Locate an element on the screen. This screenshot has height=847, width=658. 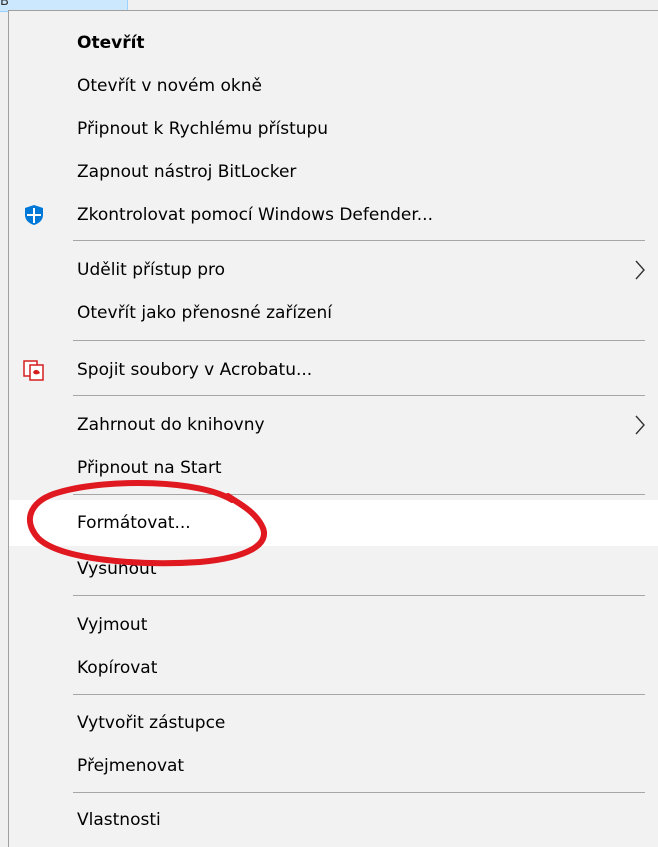
menu-item-eject: Vysunout is located at coordinates (333, 569).